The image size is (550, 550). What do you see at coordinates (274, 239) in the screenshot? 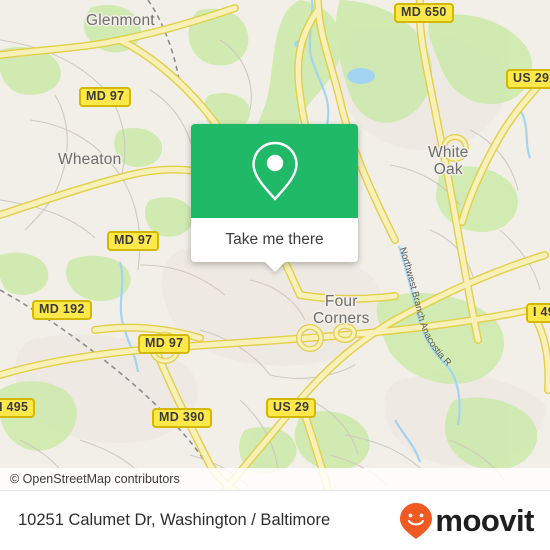
I see `take-me-there-label: Take me there` at bounding box center [274, 239].